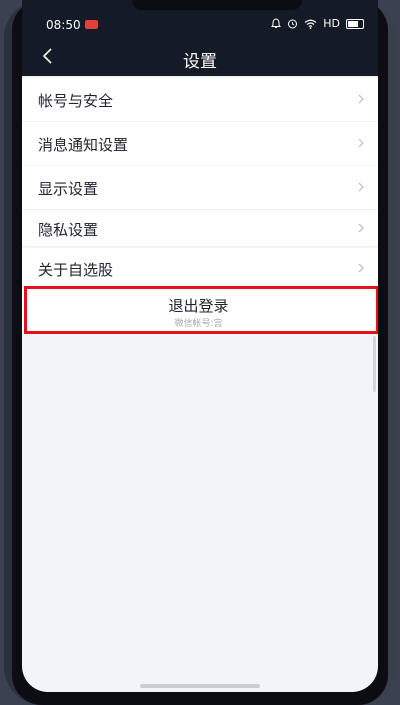  I want to click on logout-button: 退出登录 微信帐号:宫, so click(198, 309).